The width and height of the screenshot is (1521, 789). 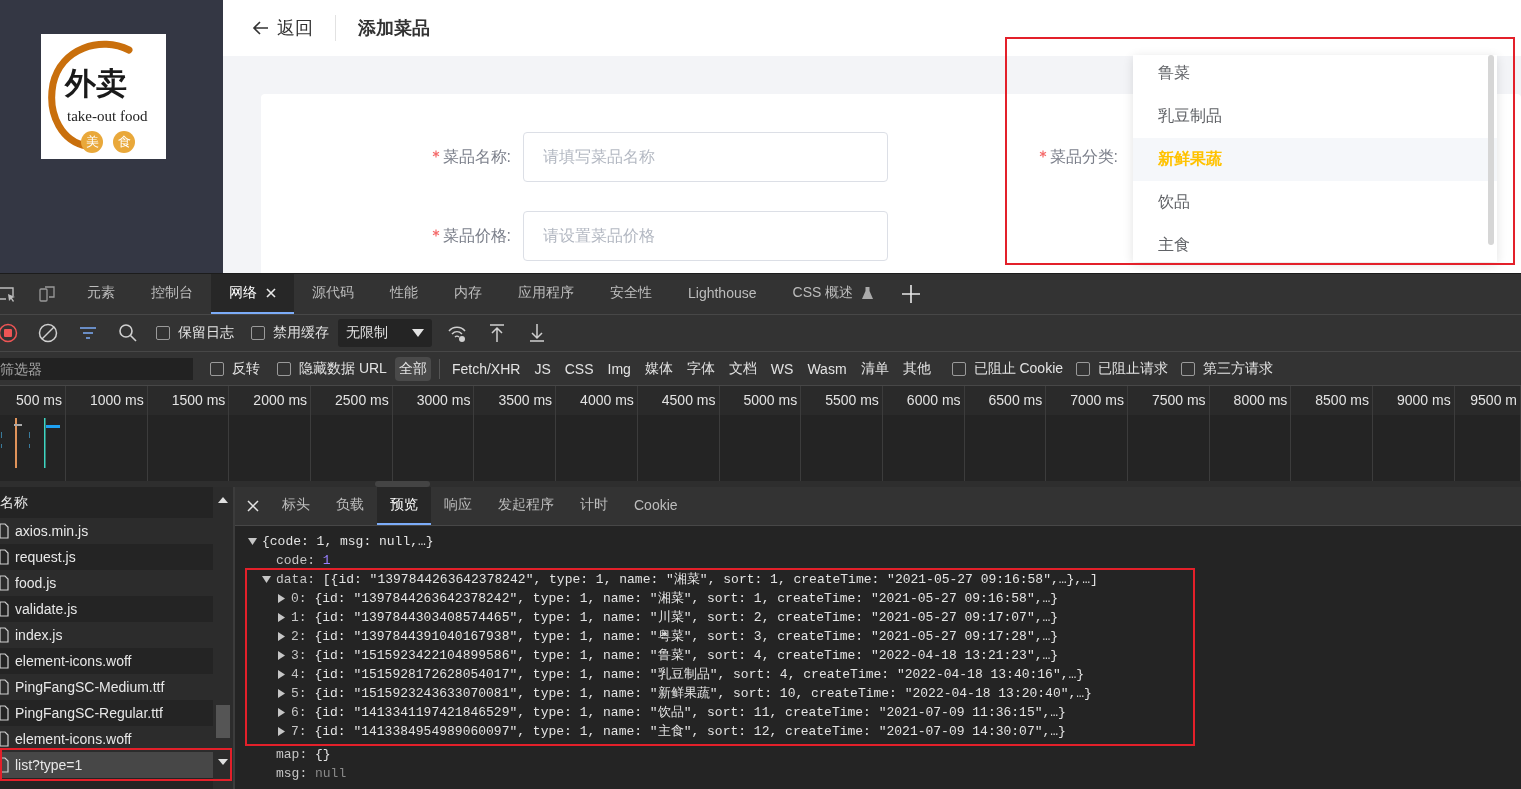 I want to click on filter-chip: 其他, so click(x=916, y=368).